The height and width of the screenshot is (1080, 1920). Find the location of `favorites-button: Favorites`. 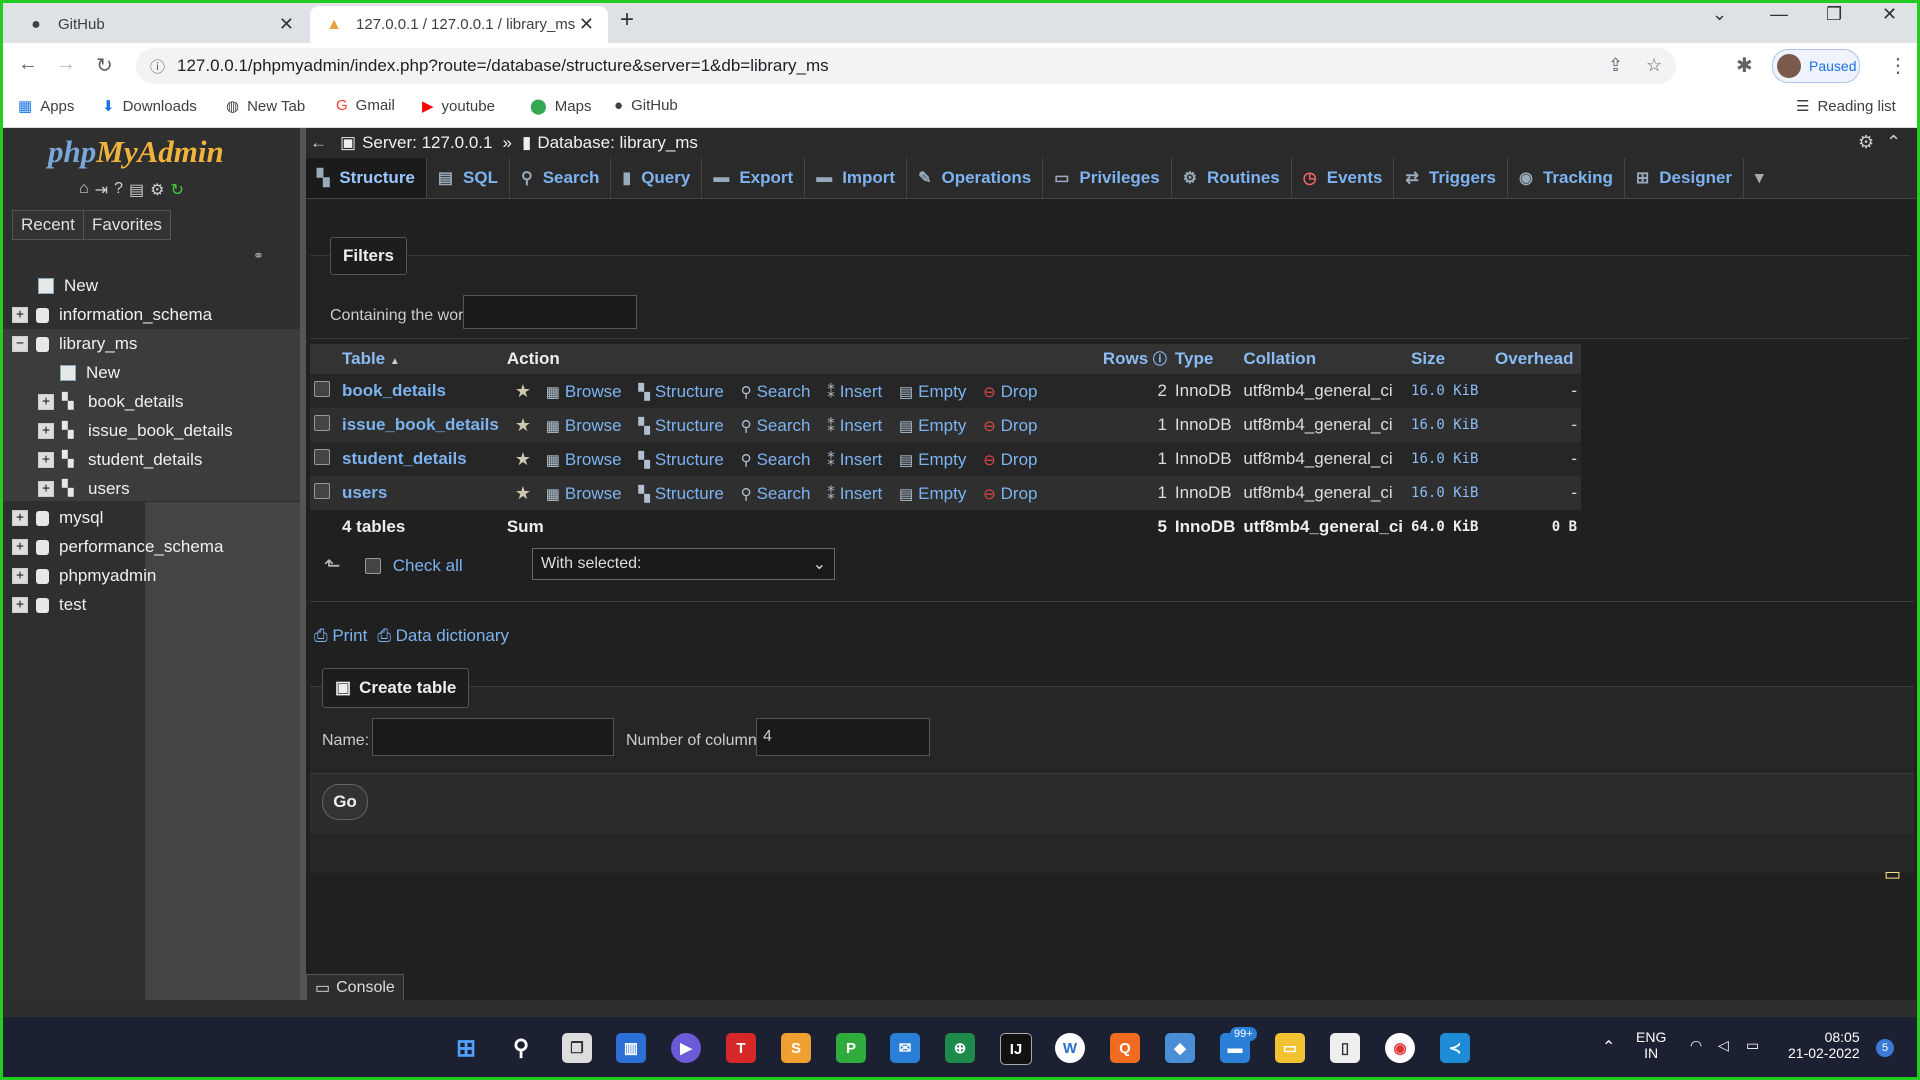

favorites-button: Favorites is located at coordinates (127, 225).